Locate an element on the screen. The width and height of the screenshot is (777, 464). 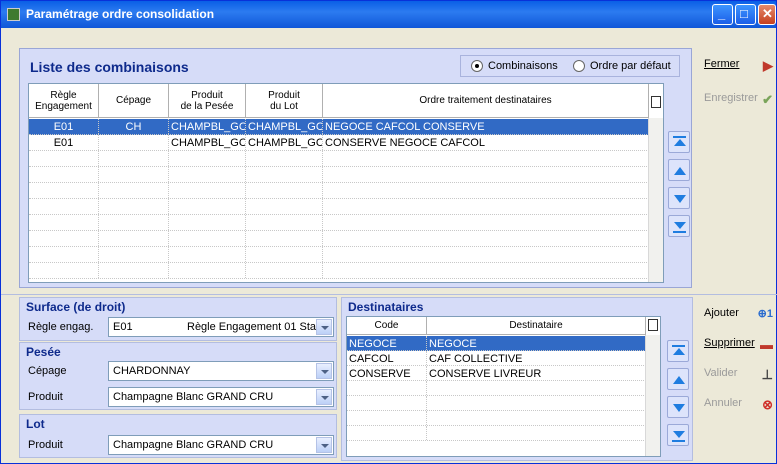
valider-button: Valider ⊥ is located at coordinates (738, 374).